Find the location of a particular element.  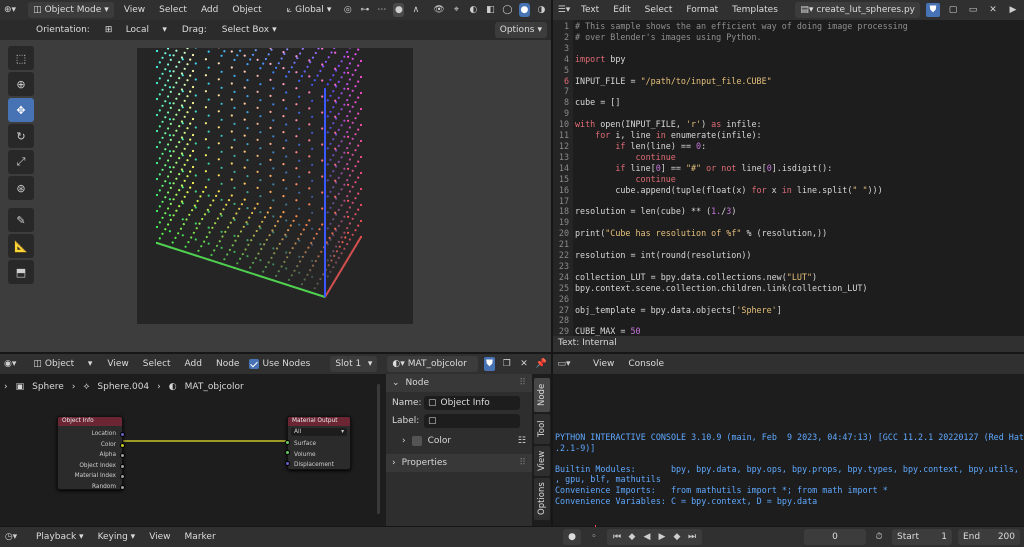

options-button: Options ▾ is located at coordinates (520, 30).